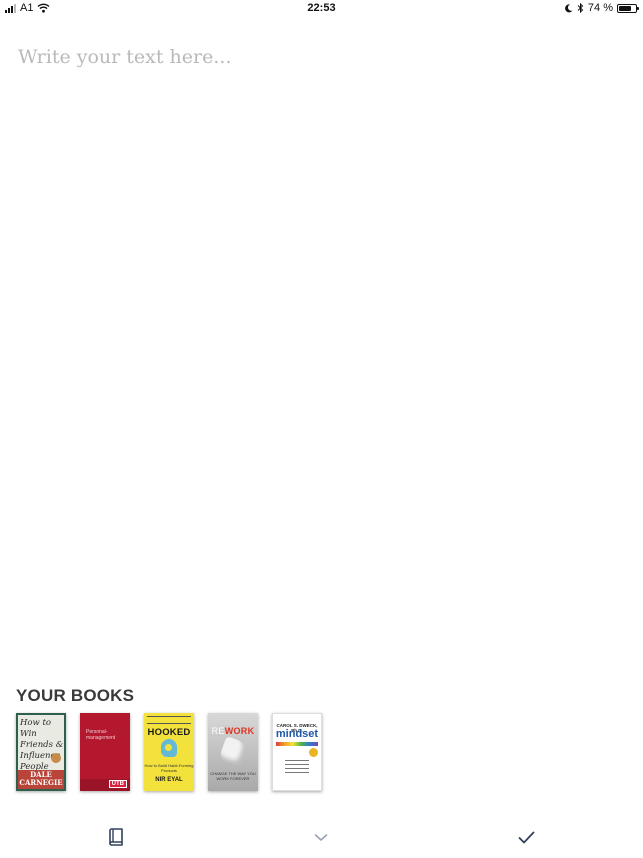  I want to click on crumpled-paper-illustration, so click(233, 751).